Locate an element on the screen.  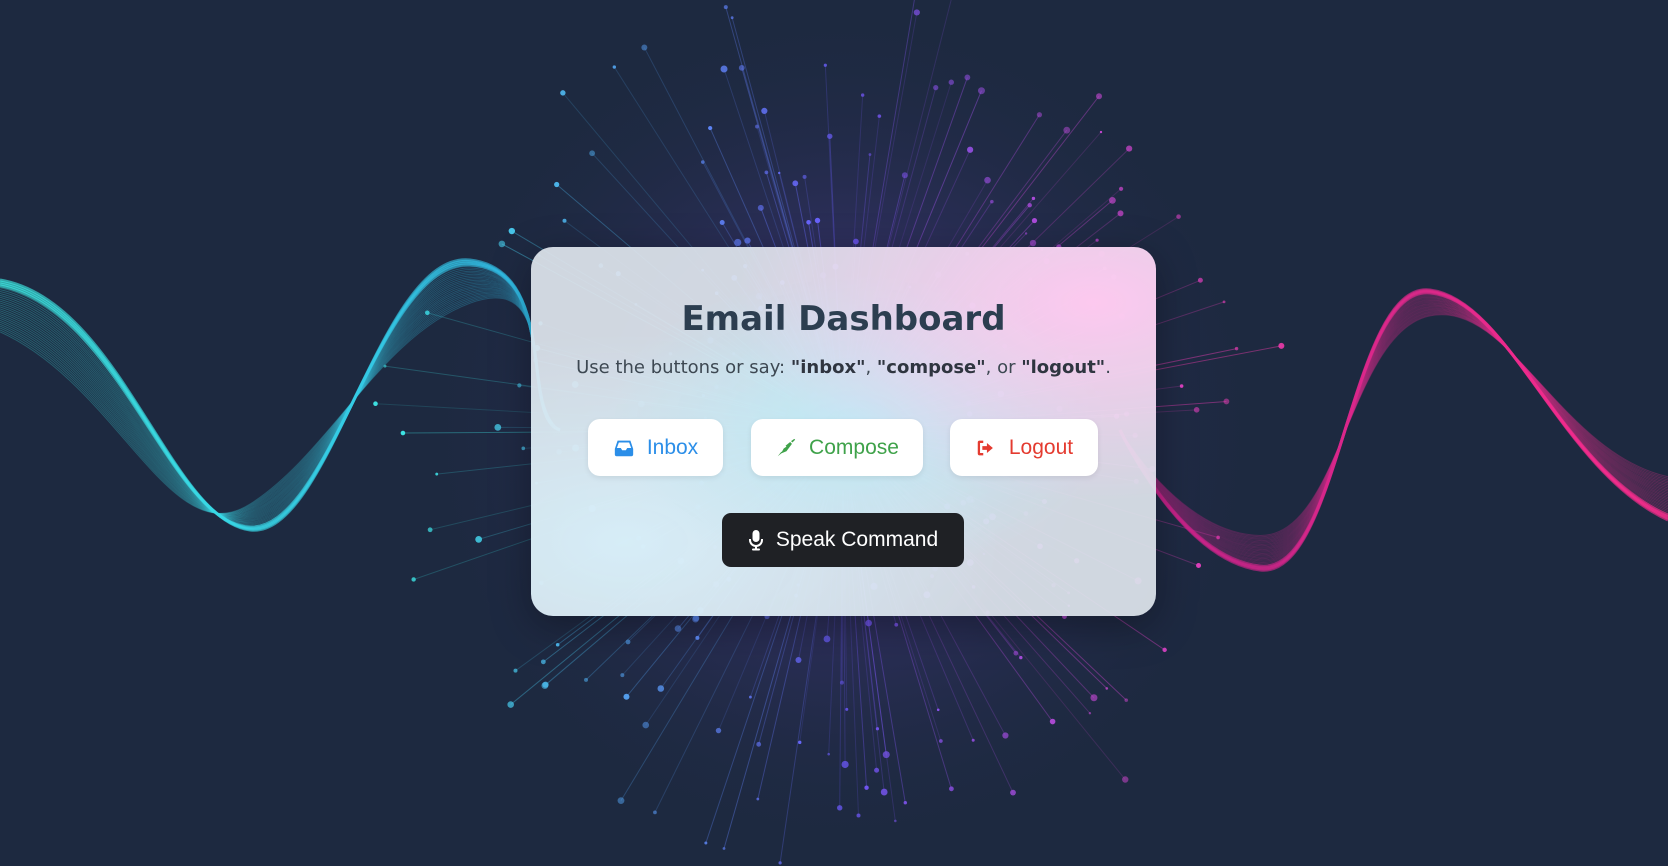
microphone-icon is located at coordinates (755, 540).